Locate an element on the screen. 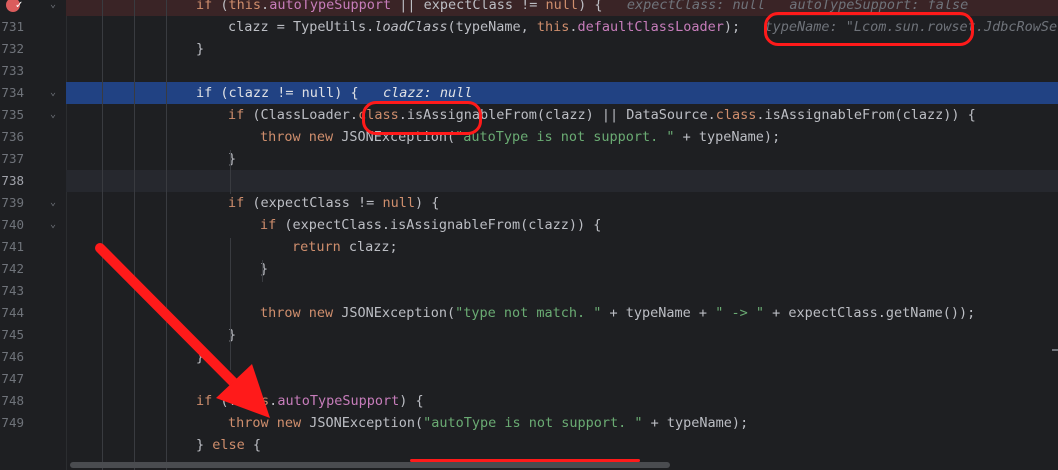 The width and height of the screenshot is (1058, 470). annotation-arrow is located at coordinates (182, 330).